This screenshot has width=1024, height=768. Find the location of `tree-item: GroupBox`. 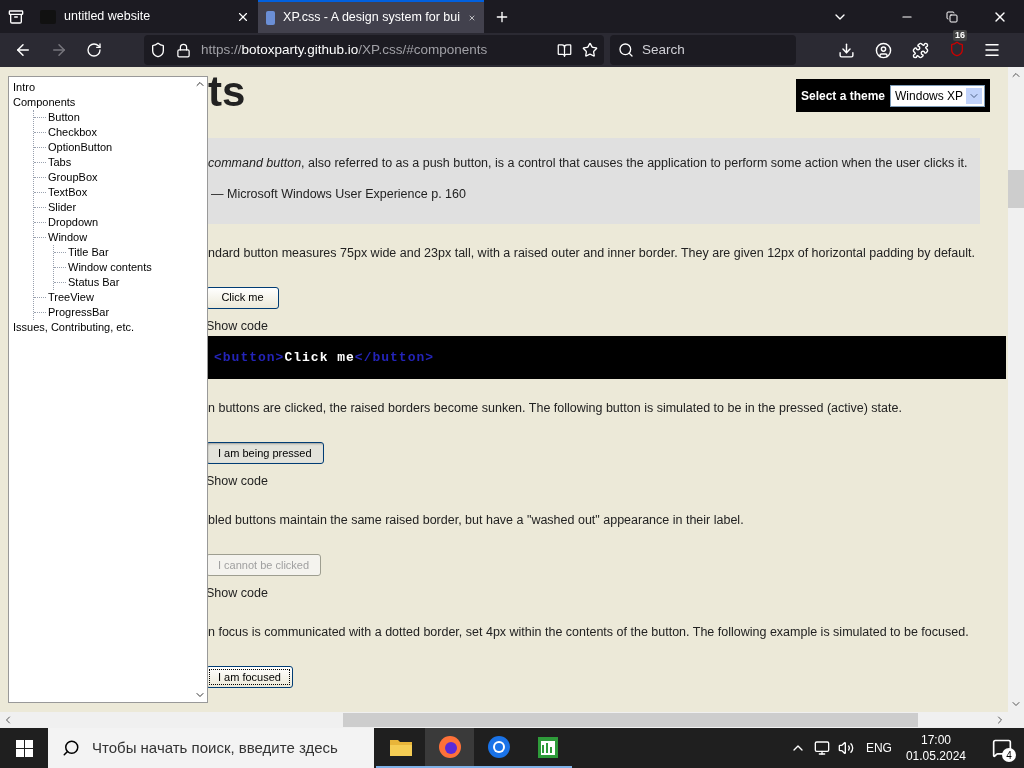

tree-item: GroupBox is located at coordinates (73, 177).